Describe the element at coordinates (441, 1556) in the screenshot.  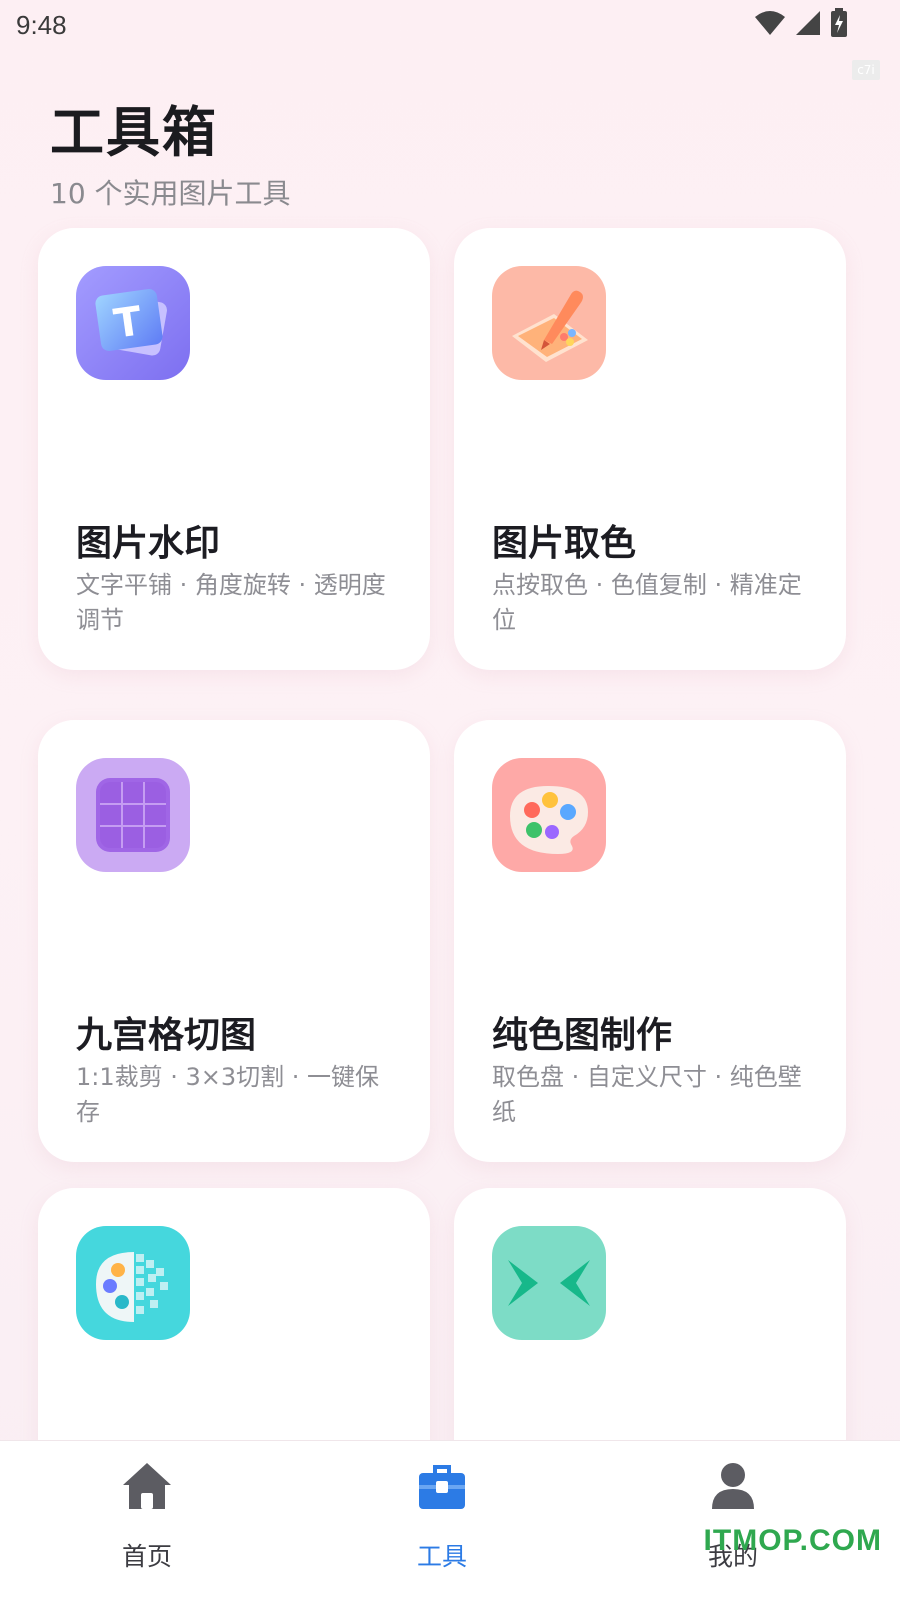
I see `nav-label: 工具` at that location.